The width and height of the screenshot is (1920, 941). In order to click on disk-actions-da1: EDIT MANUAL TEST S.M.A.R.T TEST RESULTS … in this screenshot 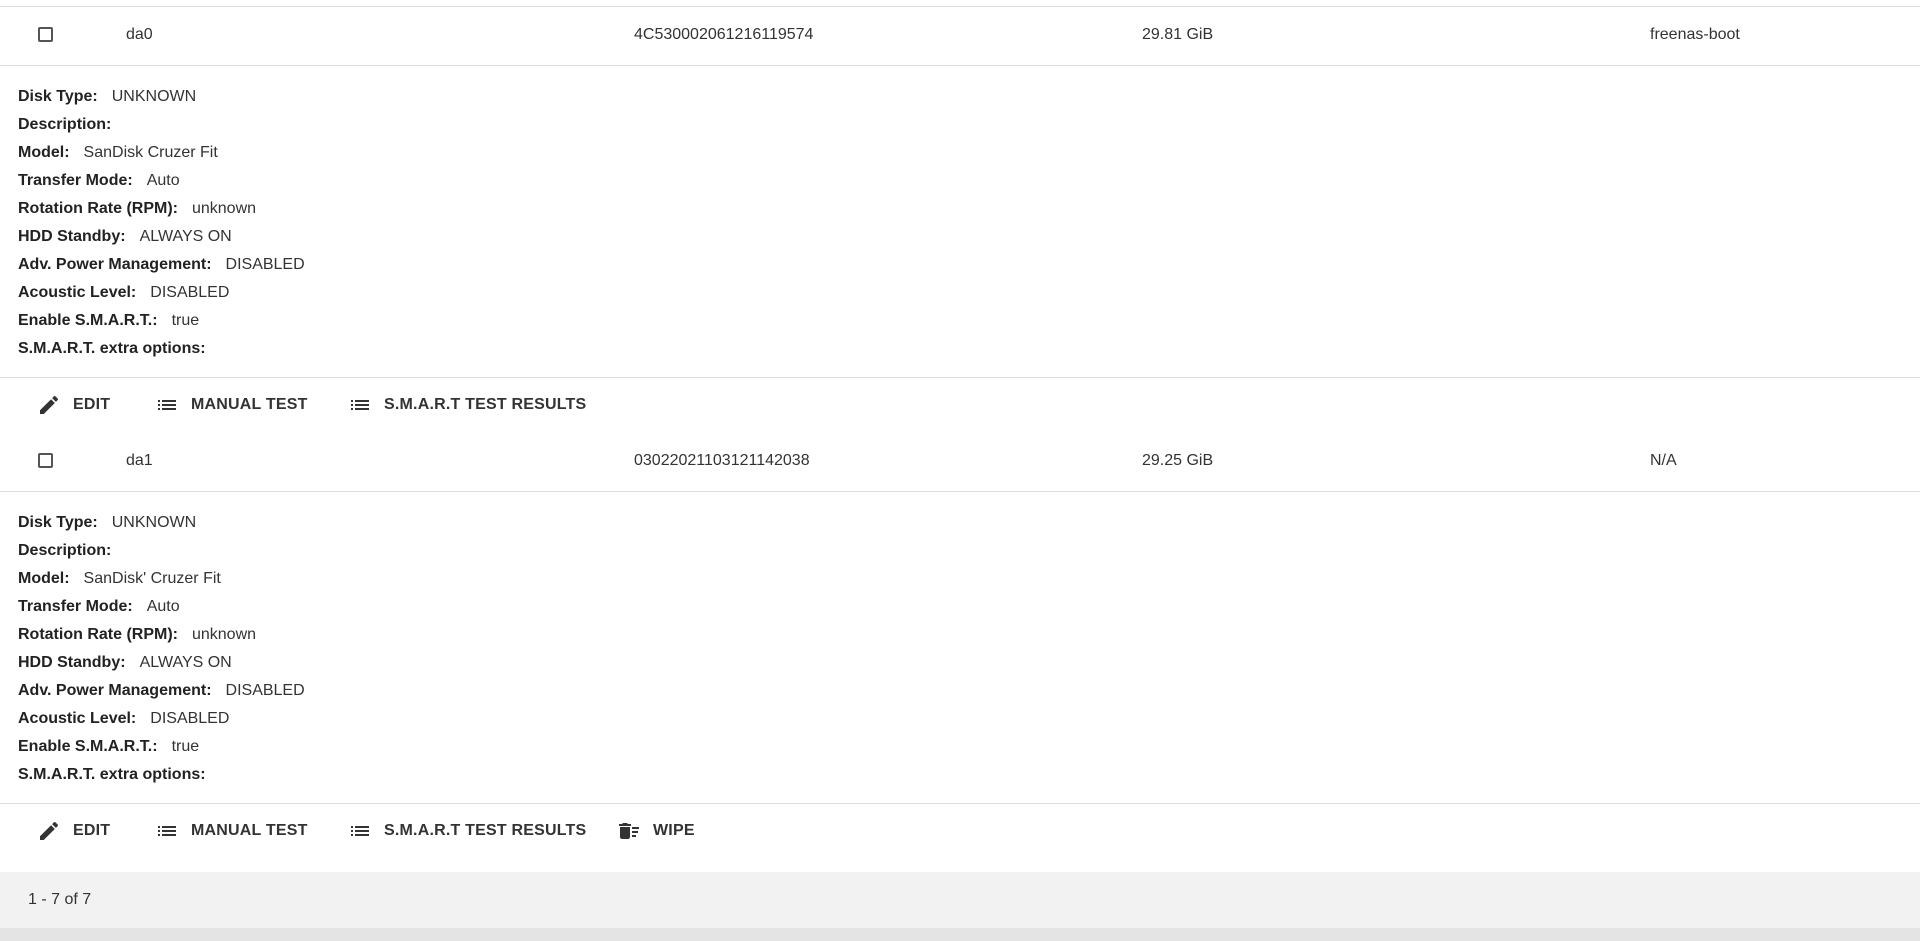, I will do `click(960, 831)`.